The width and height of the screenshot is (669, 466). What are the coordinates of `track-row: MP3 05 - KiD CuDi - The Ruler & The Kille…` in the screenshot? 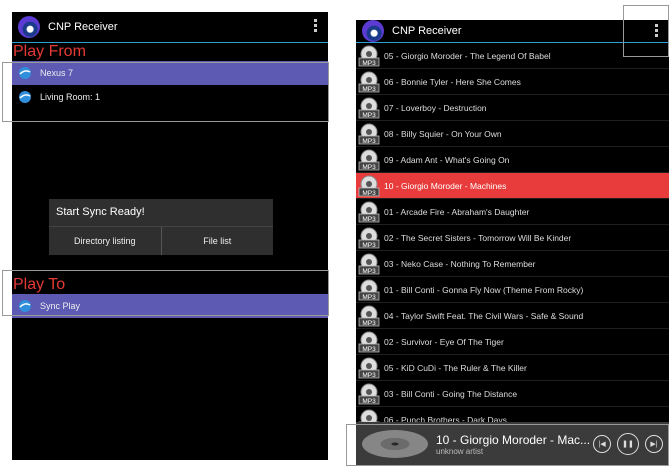 It's located at (512, 368).